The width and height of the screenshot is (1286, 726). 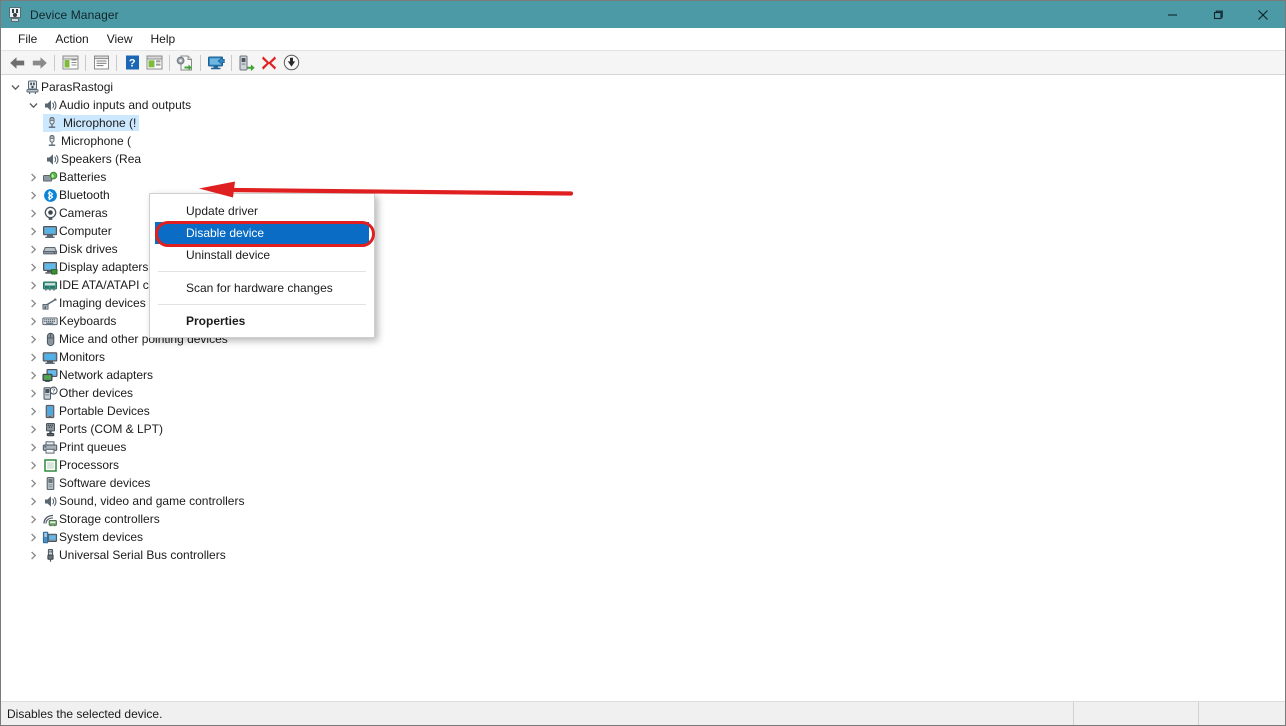 I want to click on show-hide-console-tree-icon, so click(x=70, y=62).